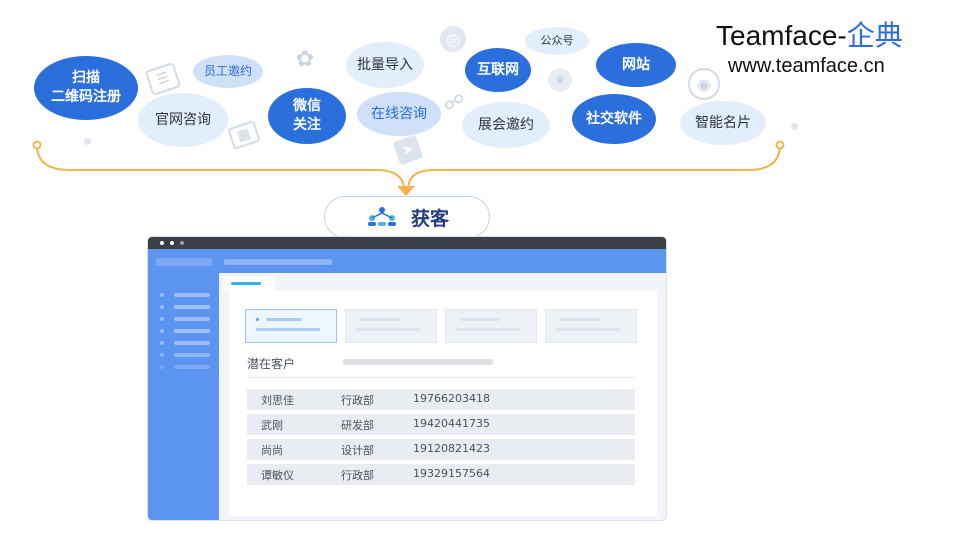  What do you see at coordinates (451, 473) in the screenshot?
I see `customer-phone: 19329157564` at bounding box center [451, 473].